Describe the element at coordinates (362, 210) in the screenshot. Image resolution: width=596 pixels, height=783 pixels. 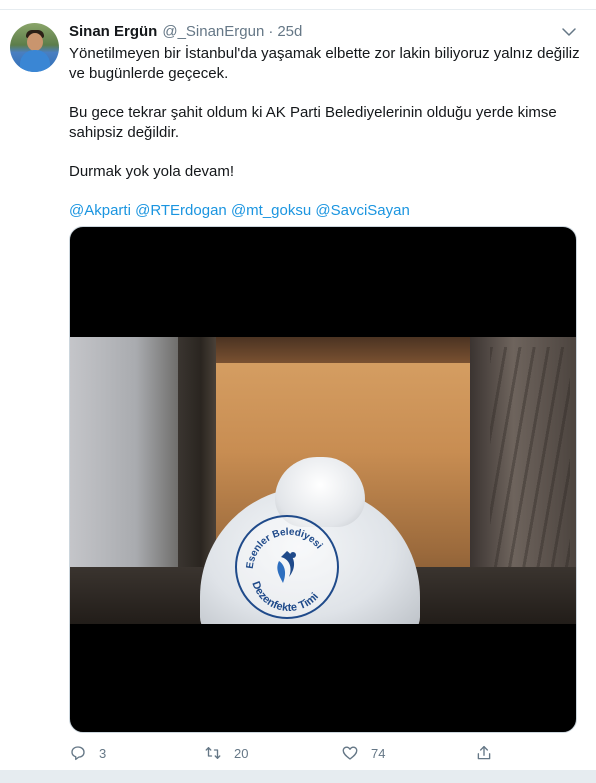
I see `mention-link: @SavciSayan` at that location.